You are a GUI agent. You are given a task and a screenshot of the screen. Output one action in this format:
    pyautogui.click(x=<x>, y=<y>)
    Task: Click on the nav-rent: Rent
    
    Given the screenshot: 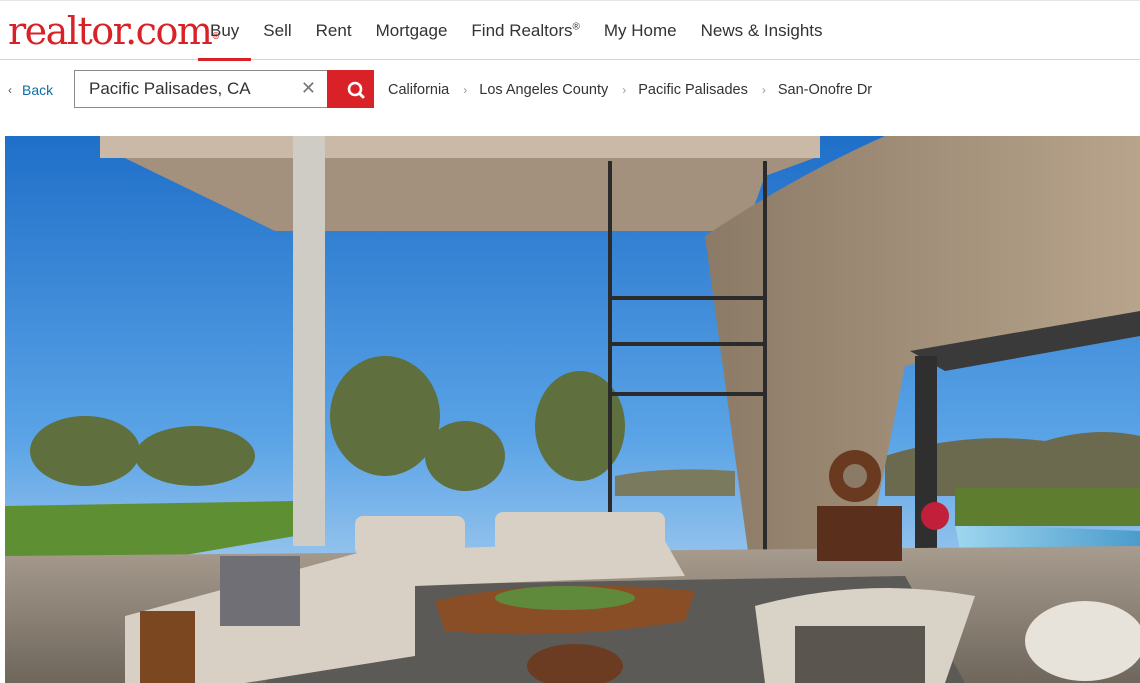 What is the action you would take?
    pyautogui.click(x=334, y=31)
    